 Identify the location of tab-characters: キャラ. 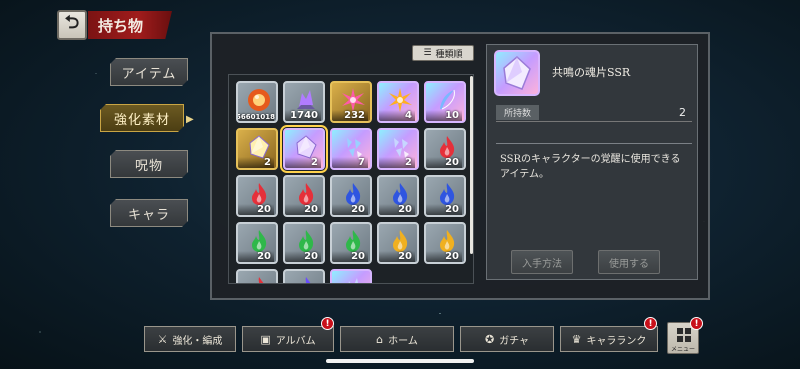
(149, 213).